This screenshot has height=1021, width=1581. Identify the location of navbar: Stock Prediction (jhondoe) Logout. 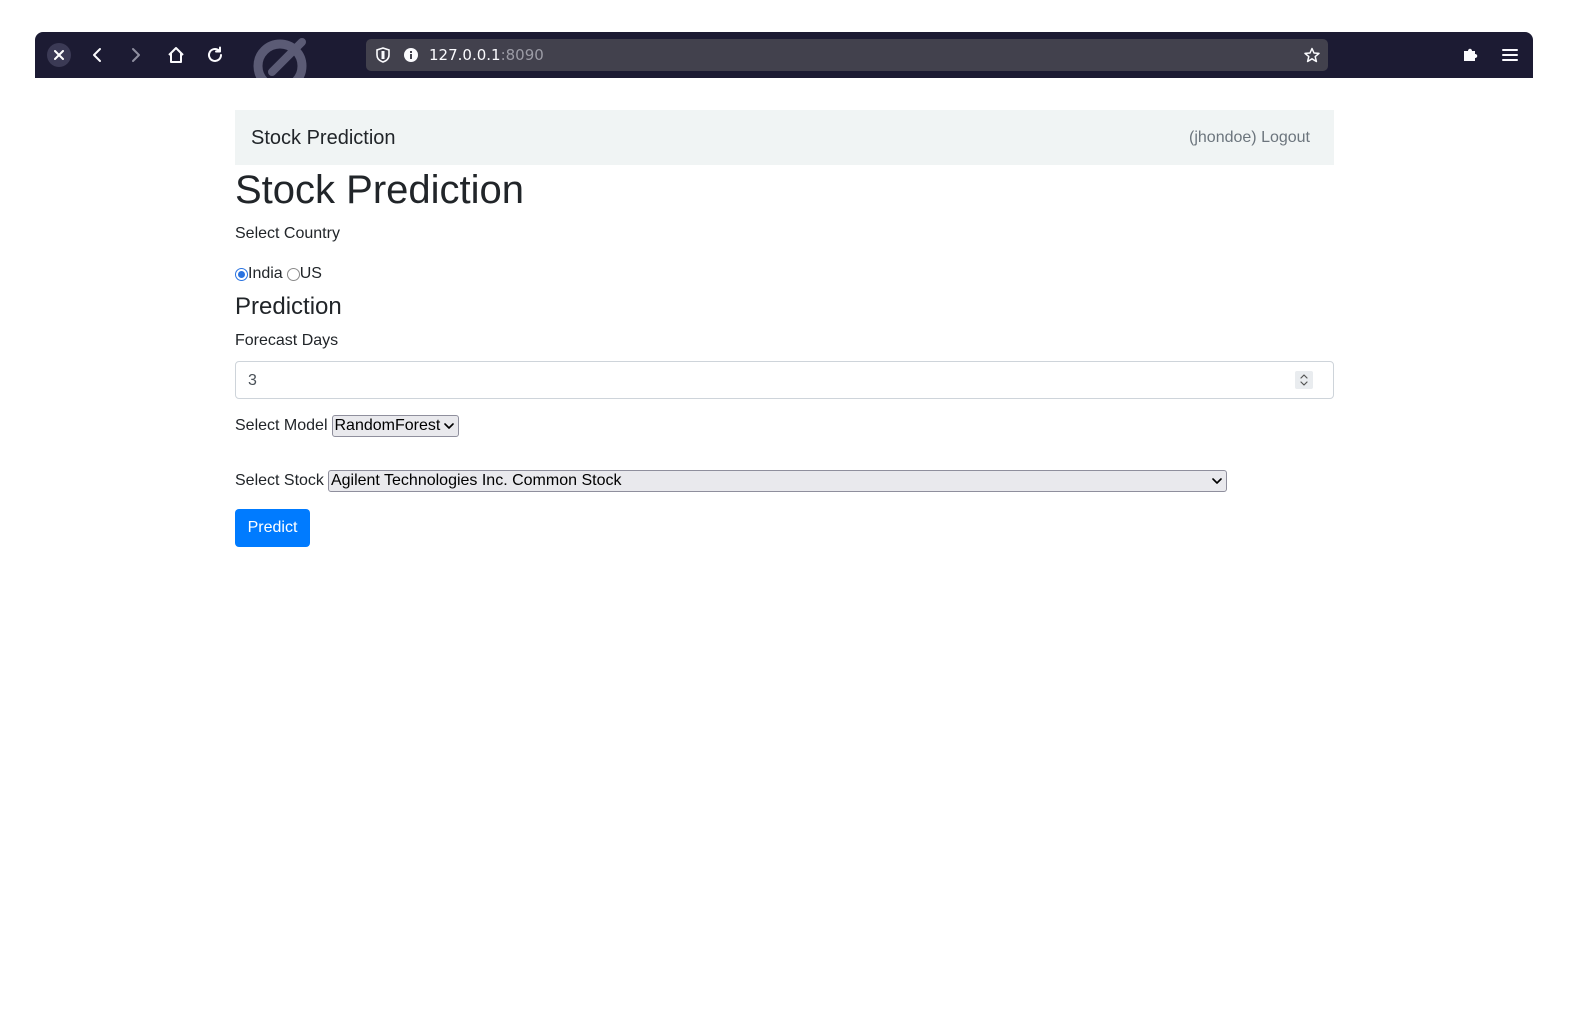
(784, 137).